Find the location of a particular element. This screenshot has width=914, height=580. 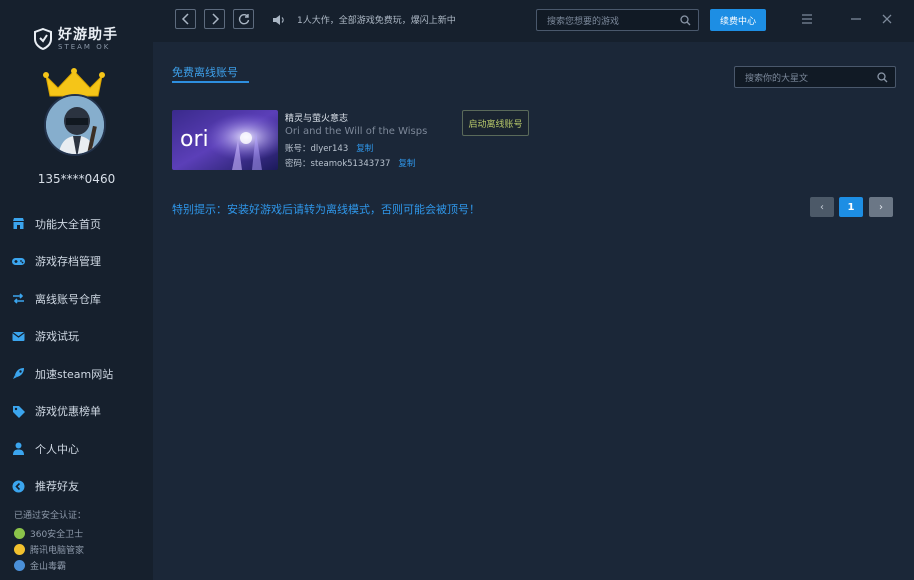

avatar-image is located at coordinates (75, 125).